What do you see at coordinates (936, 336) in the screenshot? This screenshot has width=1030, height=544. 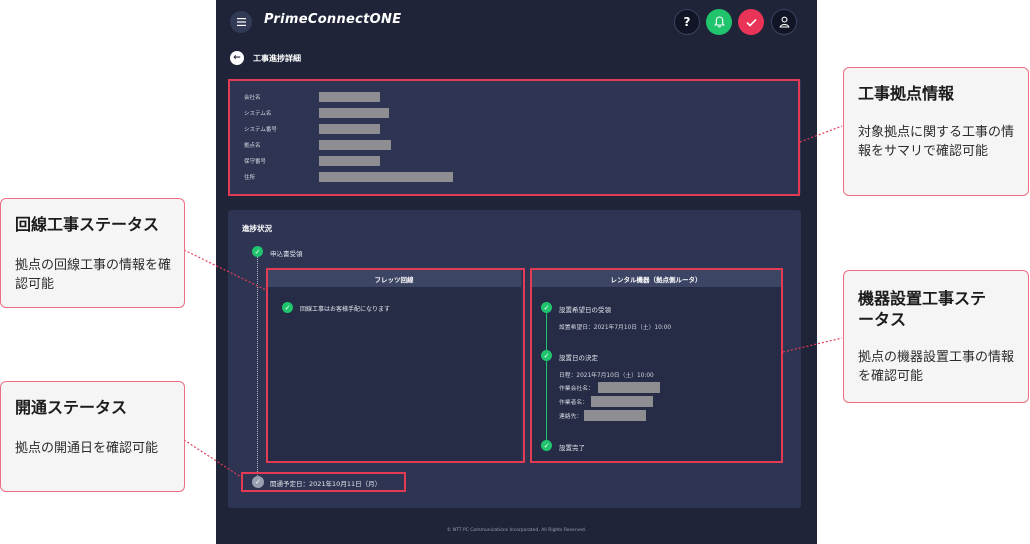 I see `callout-equipment-status: 機器設置工事ステータス 拠点の機器設置工事の情報を確認可能` at bounding box center [936, 336].